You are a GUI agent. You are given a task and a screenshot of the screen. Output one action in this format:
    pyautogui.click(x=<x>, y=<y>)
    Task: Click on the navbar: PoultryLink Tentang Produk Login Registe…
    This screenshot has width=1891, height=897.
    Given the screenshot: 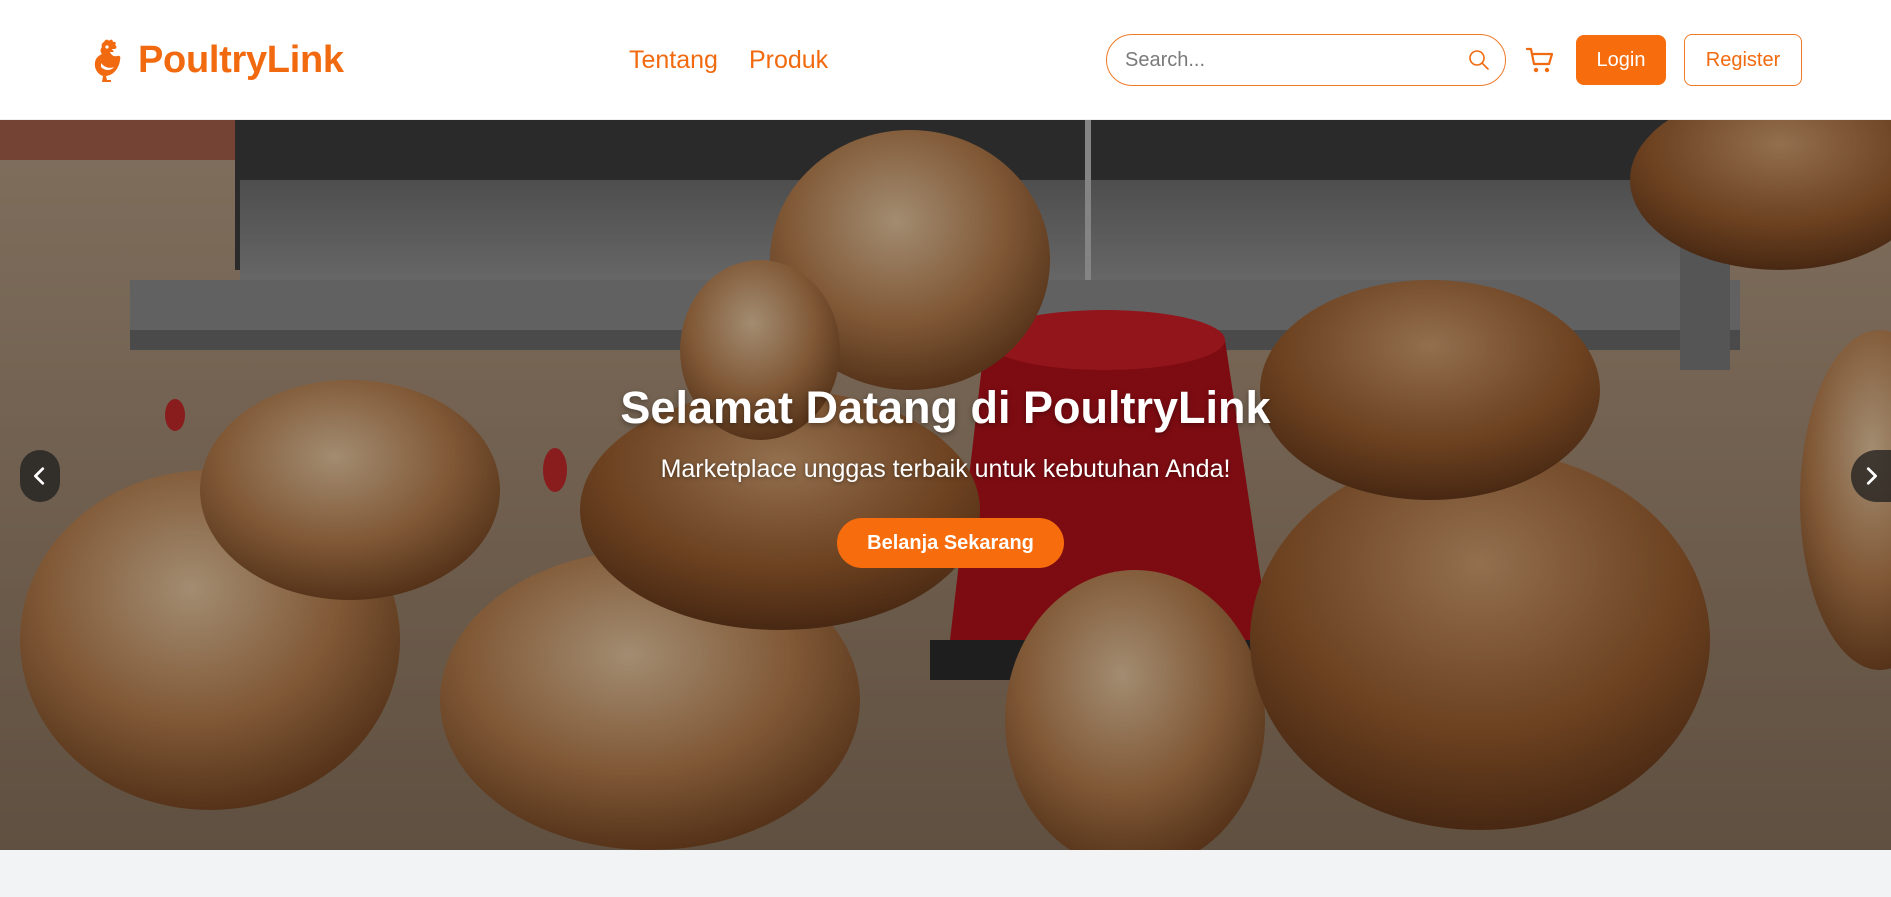 What is the action you would take?
    pyautogui.click(x=945, y=60)
    